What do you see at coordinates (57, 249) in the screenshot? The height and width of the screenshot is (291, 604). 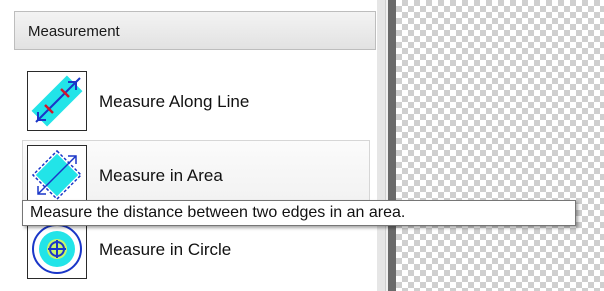 I see `measure-in-circle-icon` at bounding box center [57, 249].